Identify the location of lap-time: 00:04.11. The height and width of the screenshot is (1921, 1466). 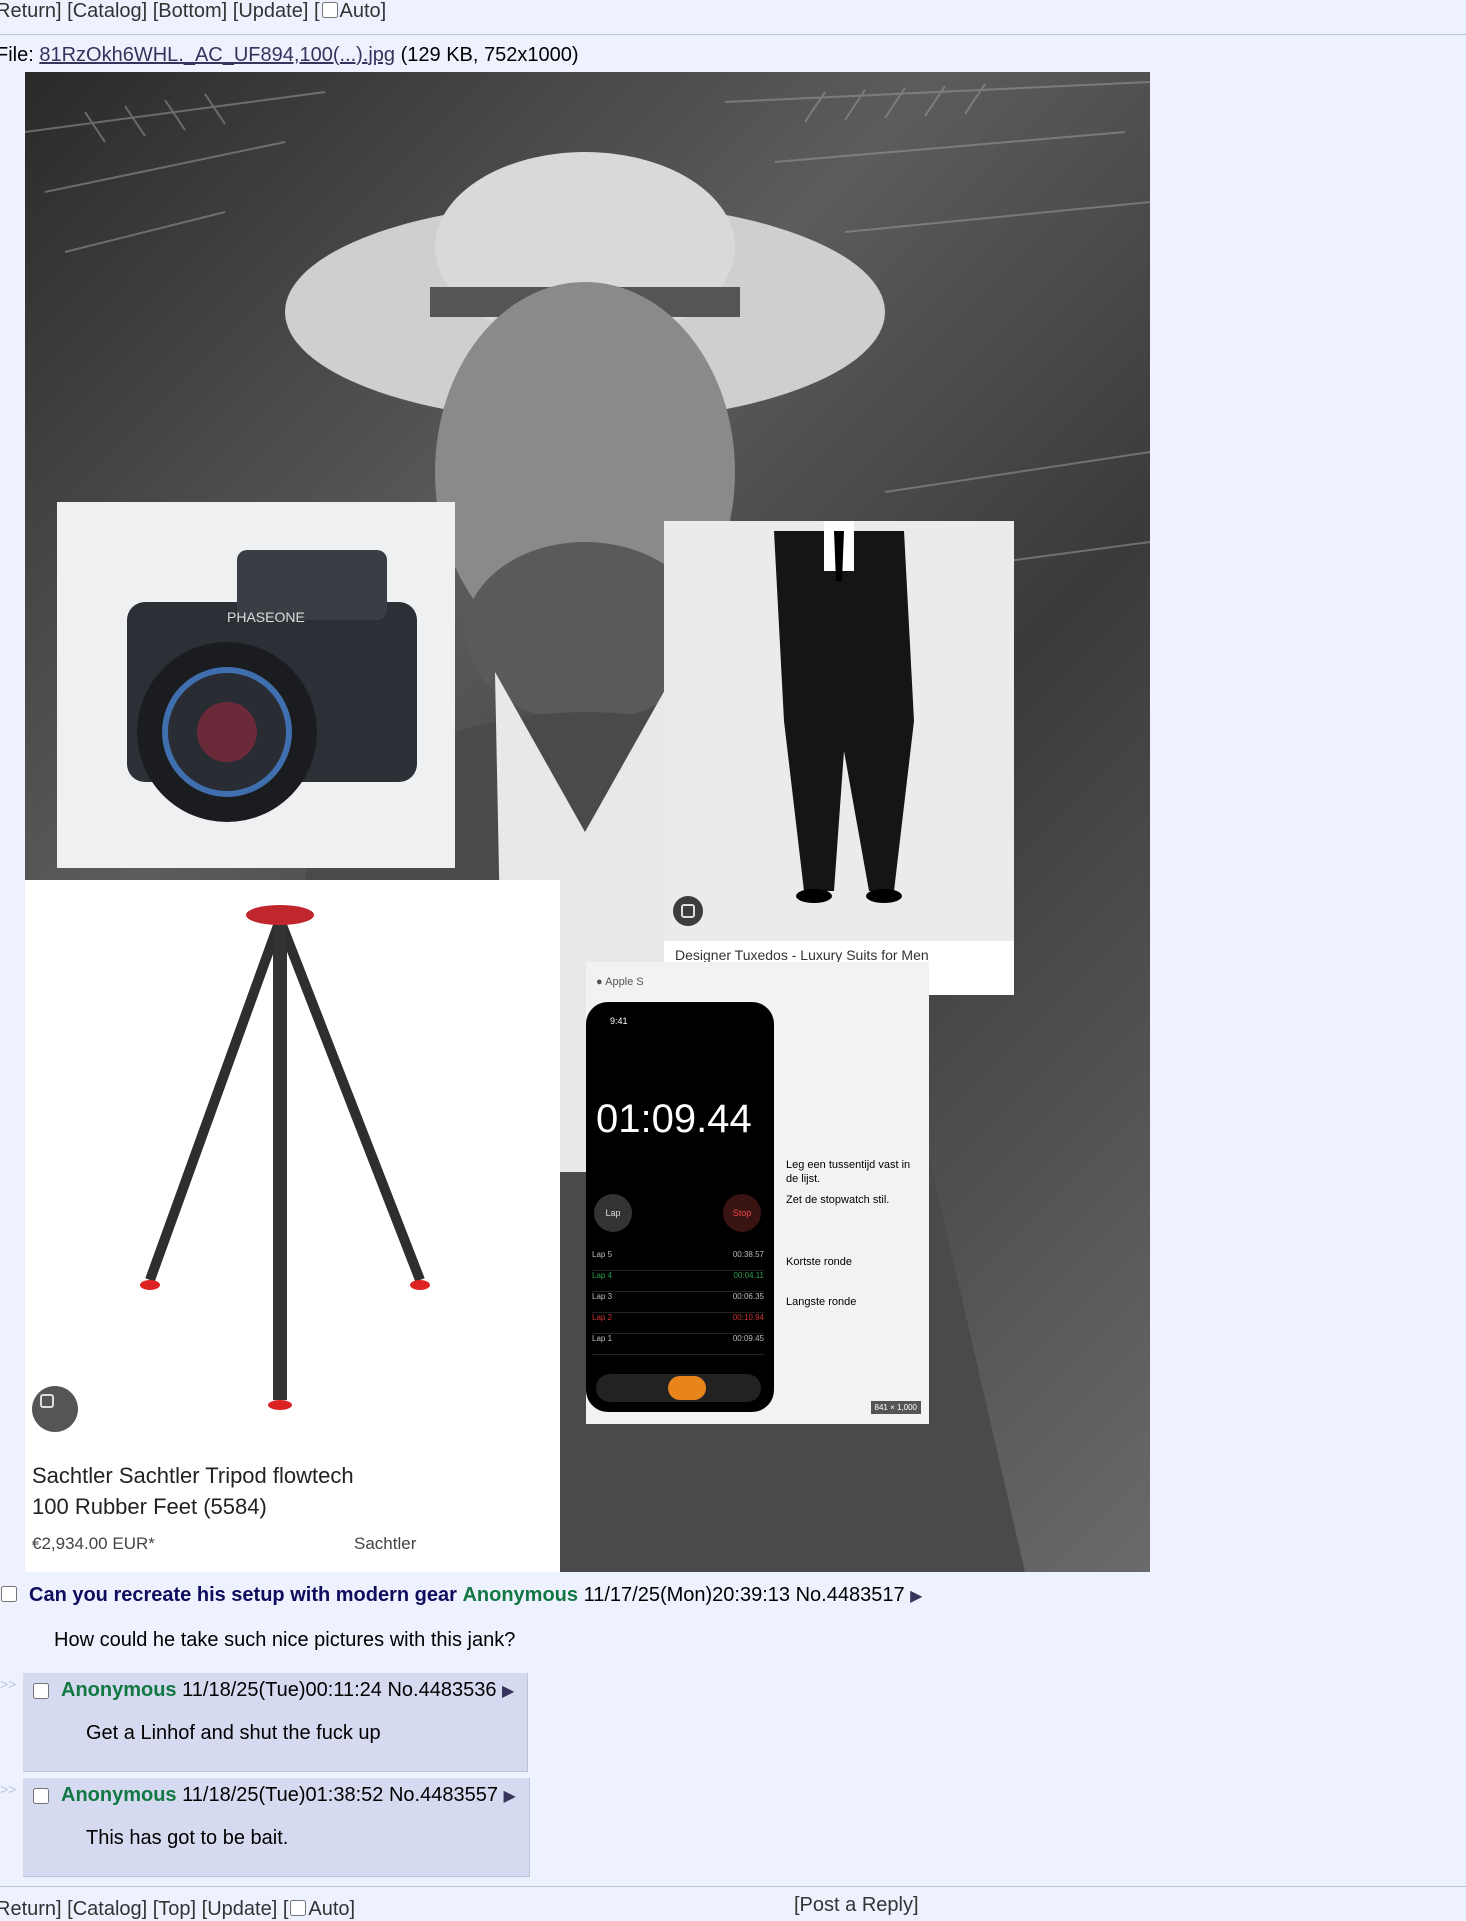
(748, 1275).